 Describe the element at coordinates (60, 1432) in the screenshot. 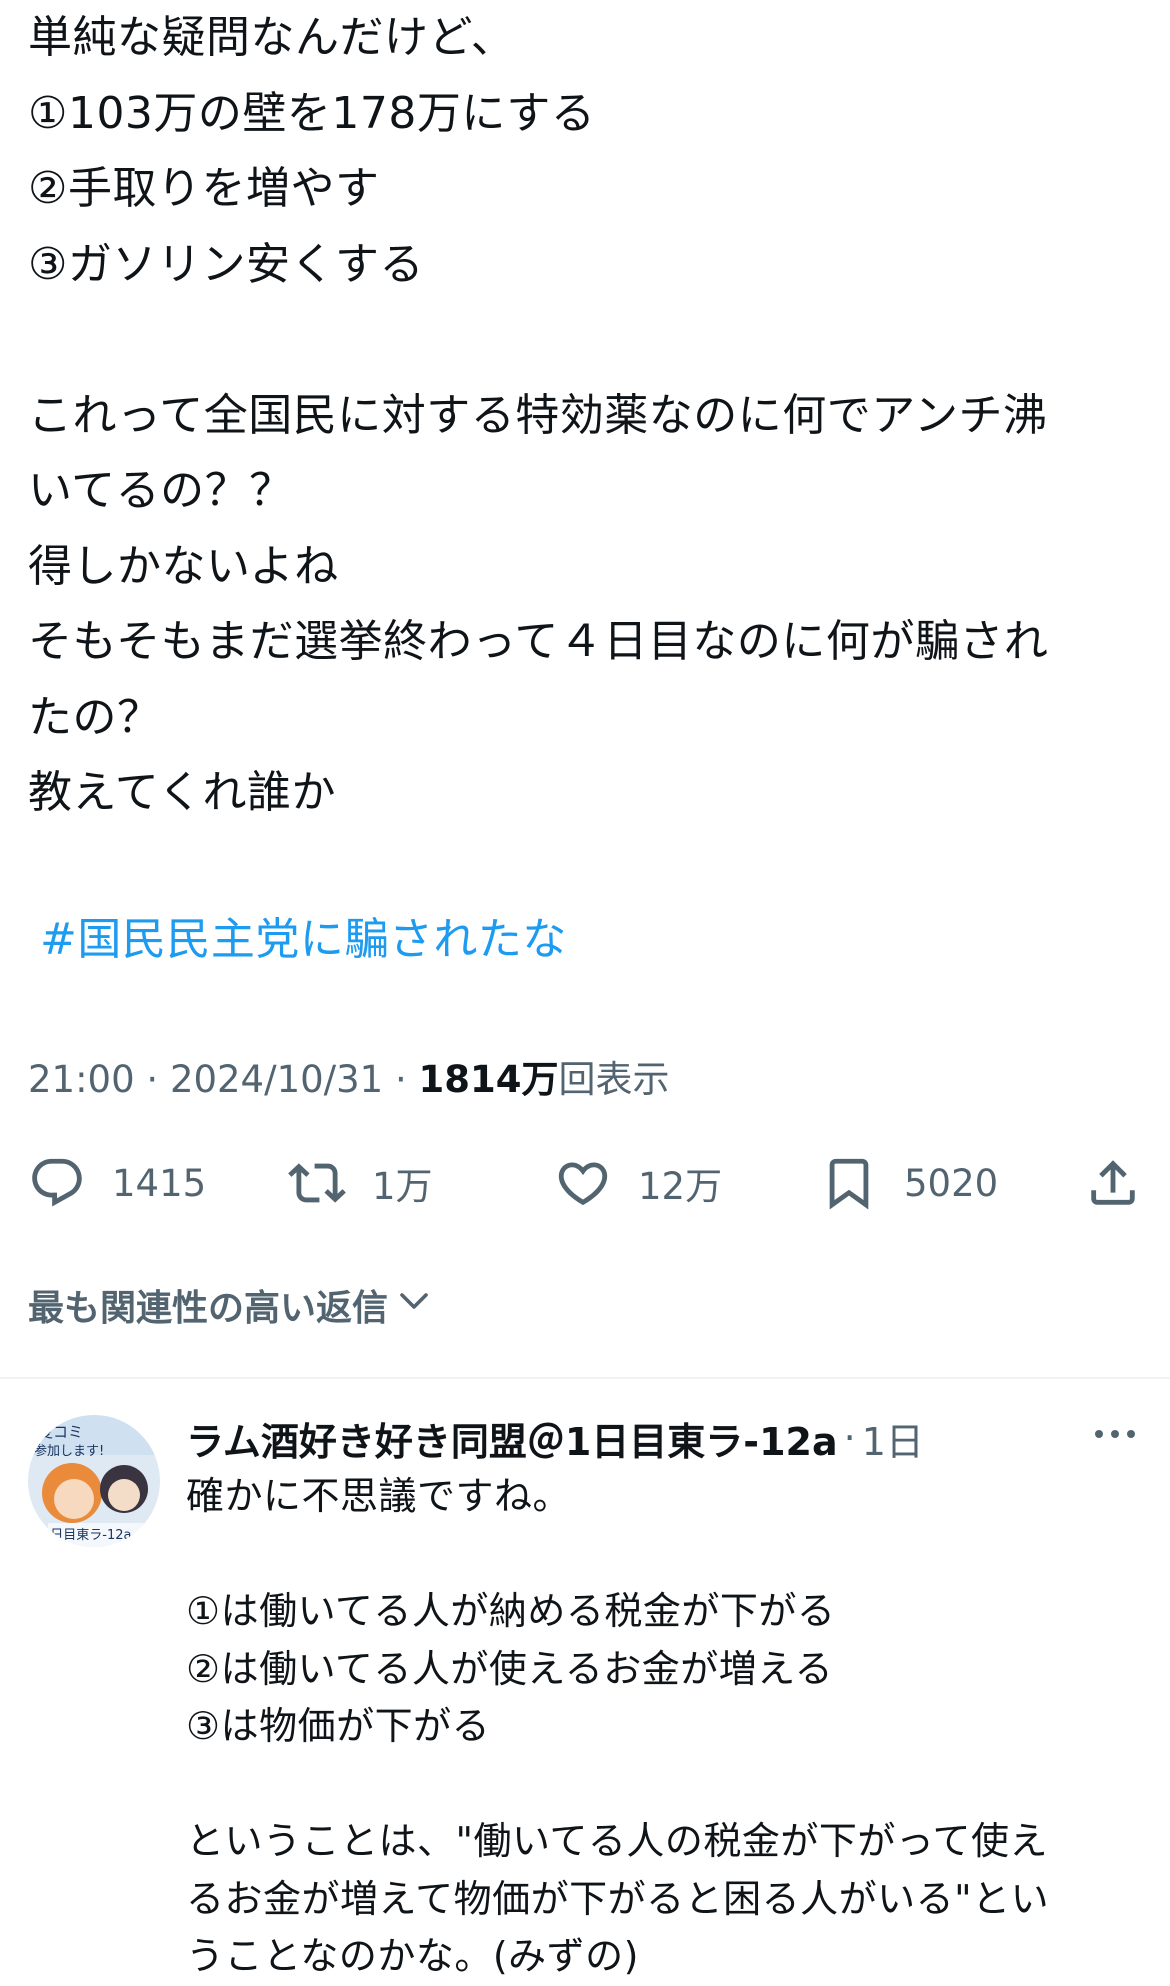

I see `avatar-caption: 夏コミ` at that location.